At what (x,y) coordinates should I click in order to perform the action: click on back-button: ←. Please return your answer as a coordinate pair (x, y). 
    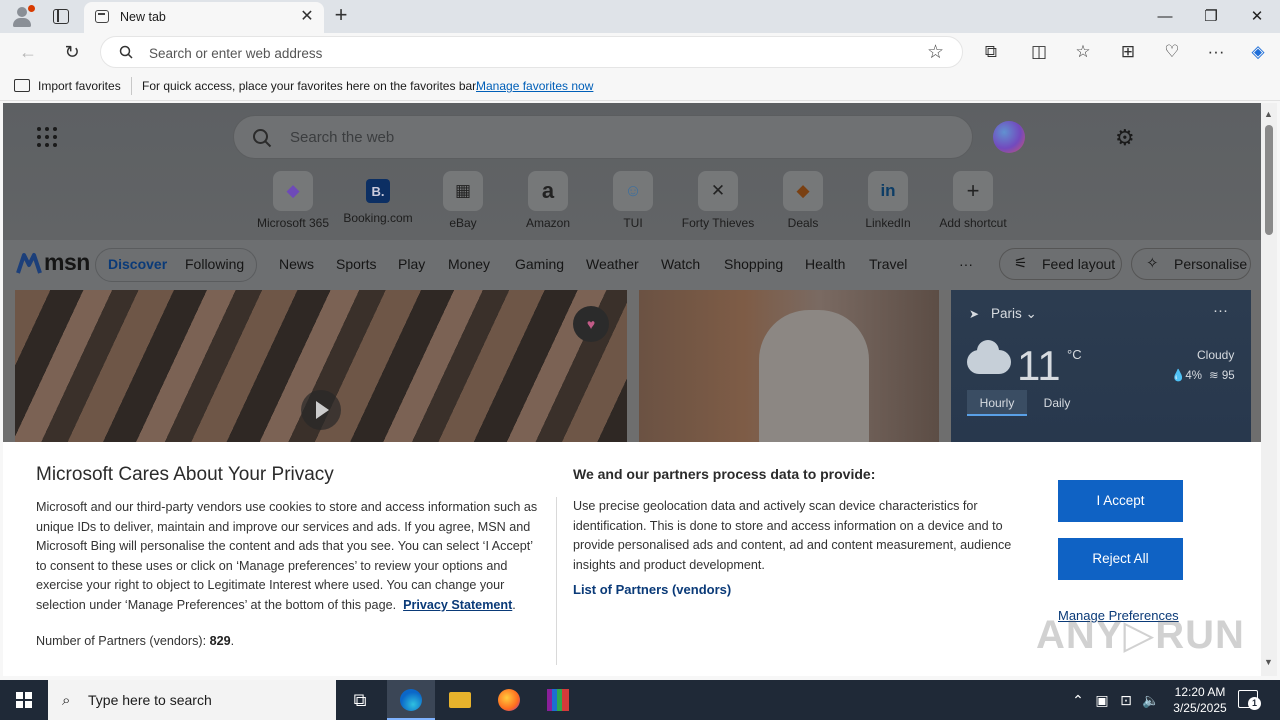
    Looking at the image, I should click on (28, 52).